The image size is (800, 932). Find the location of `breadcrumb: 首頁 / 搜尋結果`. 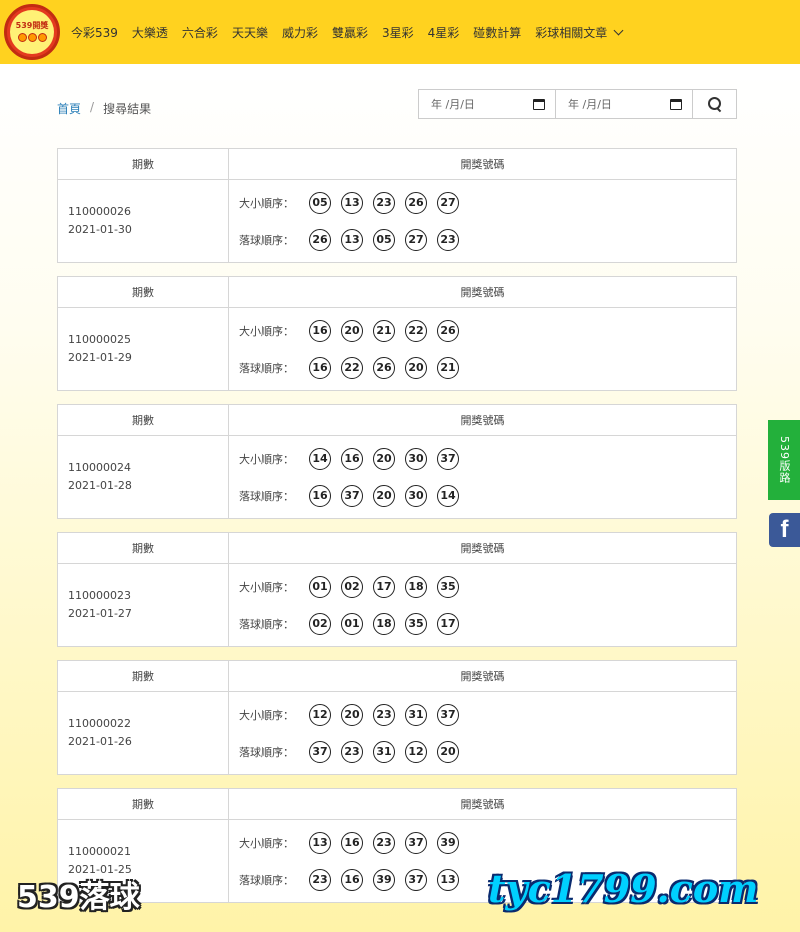

breadcrumb: 首頁 / 搜尋結果 is located at coordinates (104, 108).